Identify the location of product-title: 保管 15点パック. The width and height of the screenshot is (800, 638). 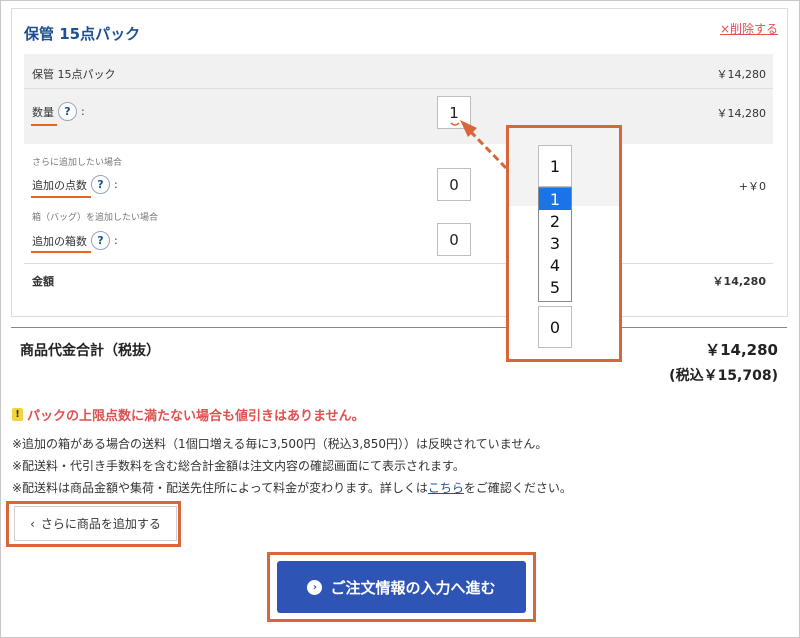
(82, 34).